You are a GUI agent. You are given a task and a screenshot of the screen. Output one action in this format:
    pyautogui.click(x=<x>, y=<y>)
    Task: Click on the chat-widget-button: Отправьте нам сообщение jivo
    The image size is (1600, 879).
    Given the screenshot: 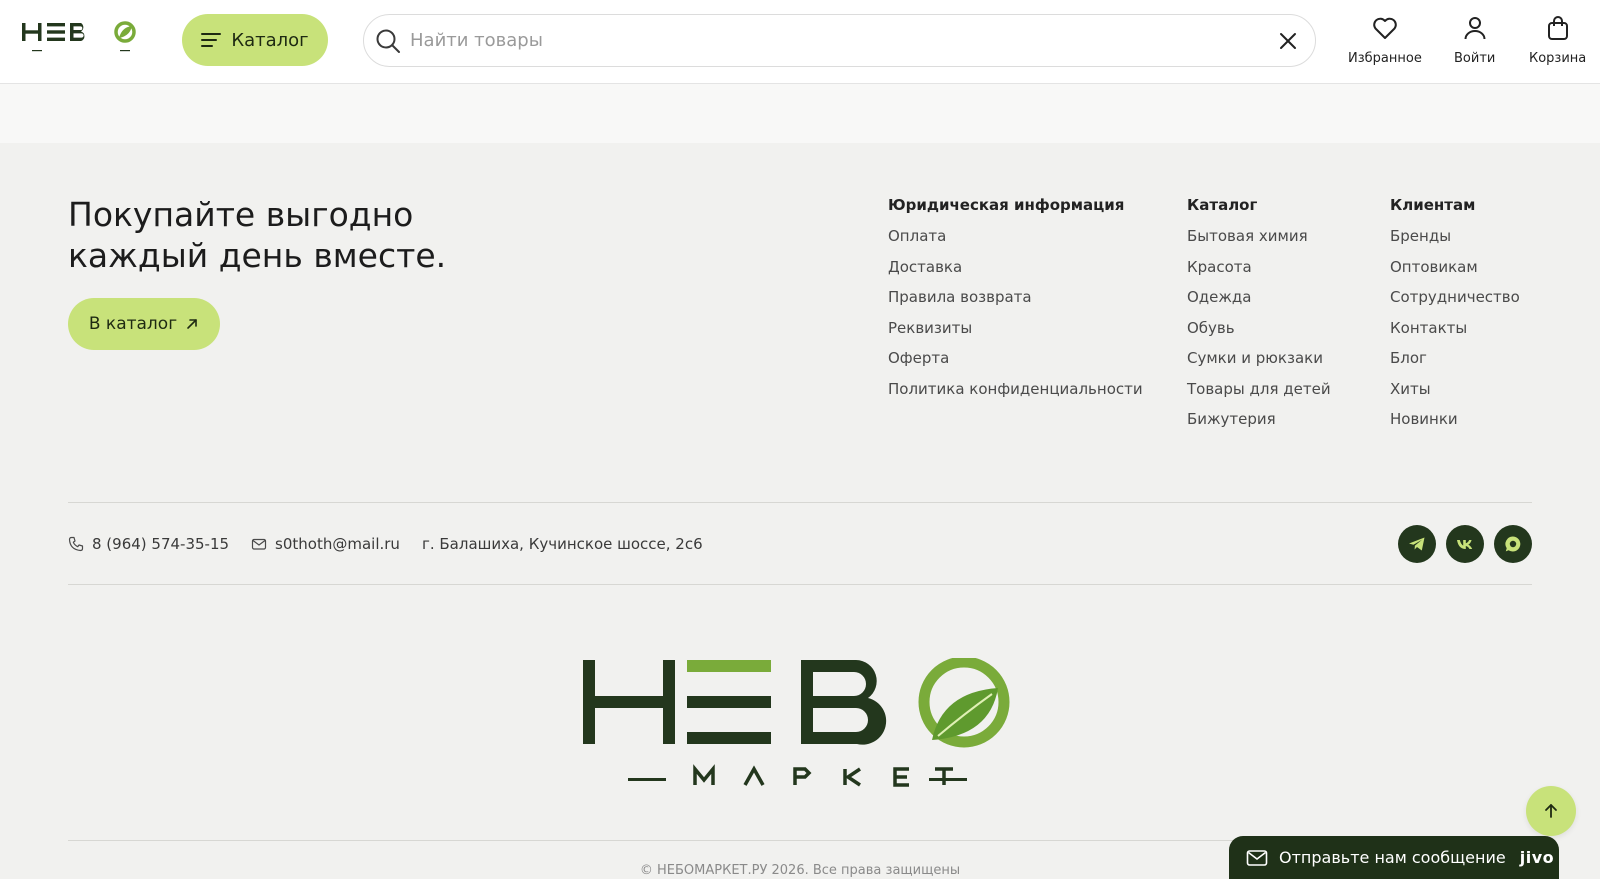 What is the action you would take?
    pyautogui.click(x=1394, y=857)
    